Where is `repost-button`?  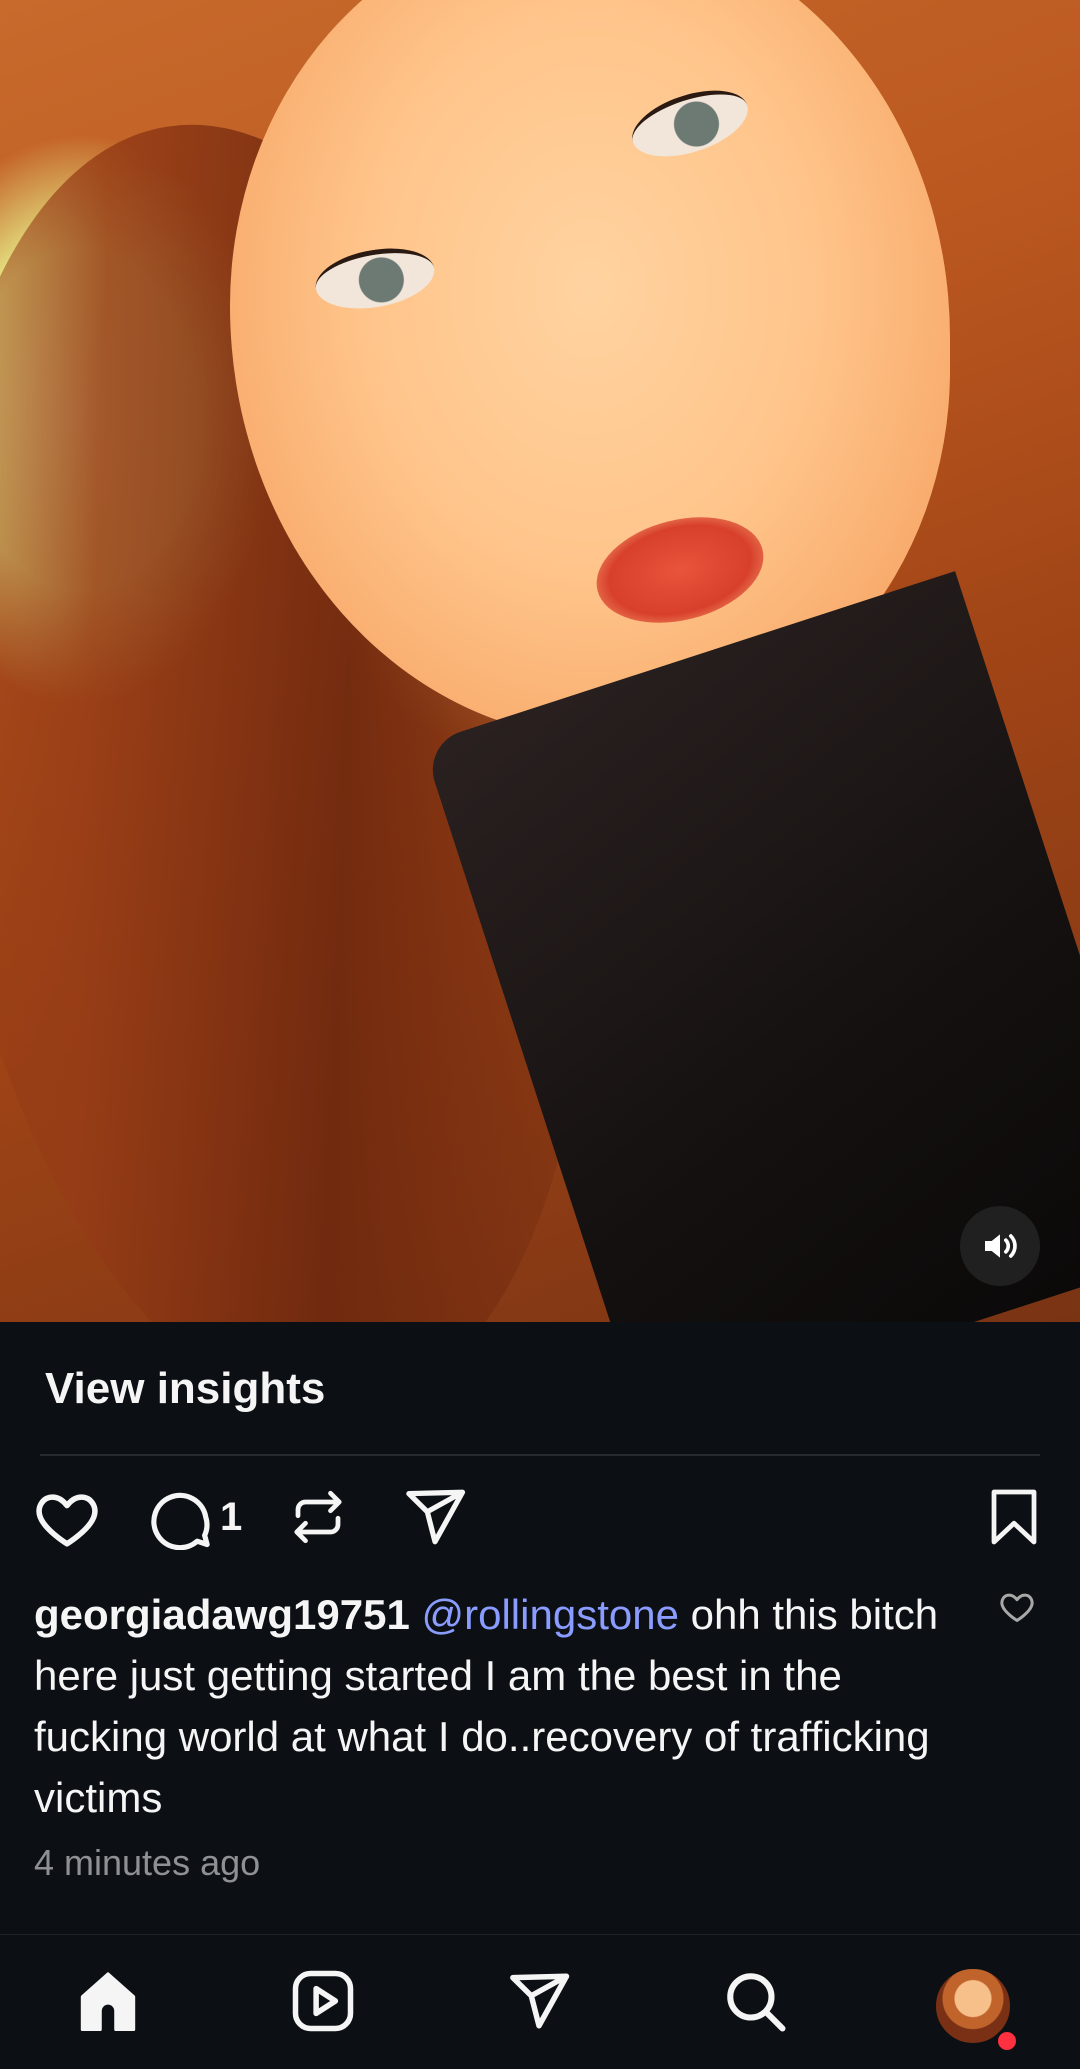 repost-button is located at coordinates (318, 1517).